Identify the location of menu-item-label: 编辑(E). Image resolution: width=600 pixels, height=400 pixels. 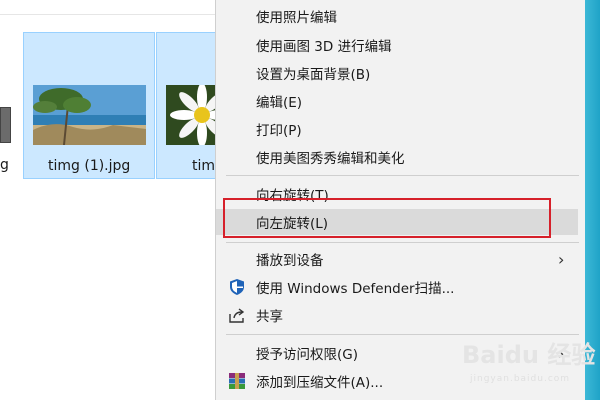
(279, 103).